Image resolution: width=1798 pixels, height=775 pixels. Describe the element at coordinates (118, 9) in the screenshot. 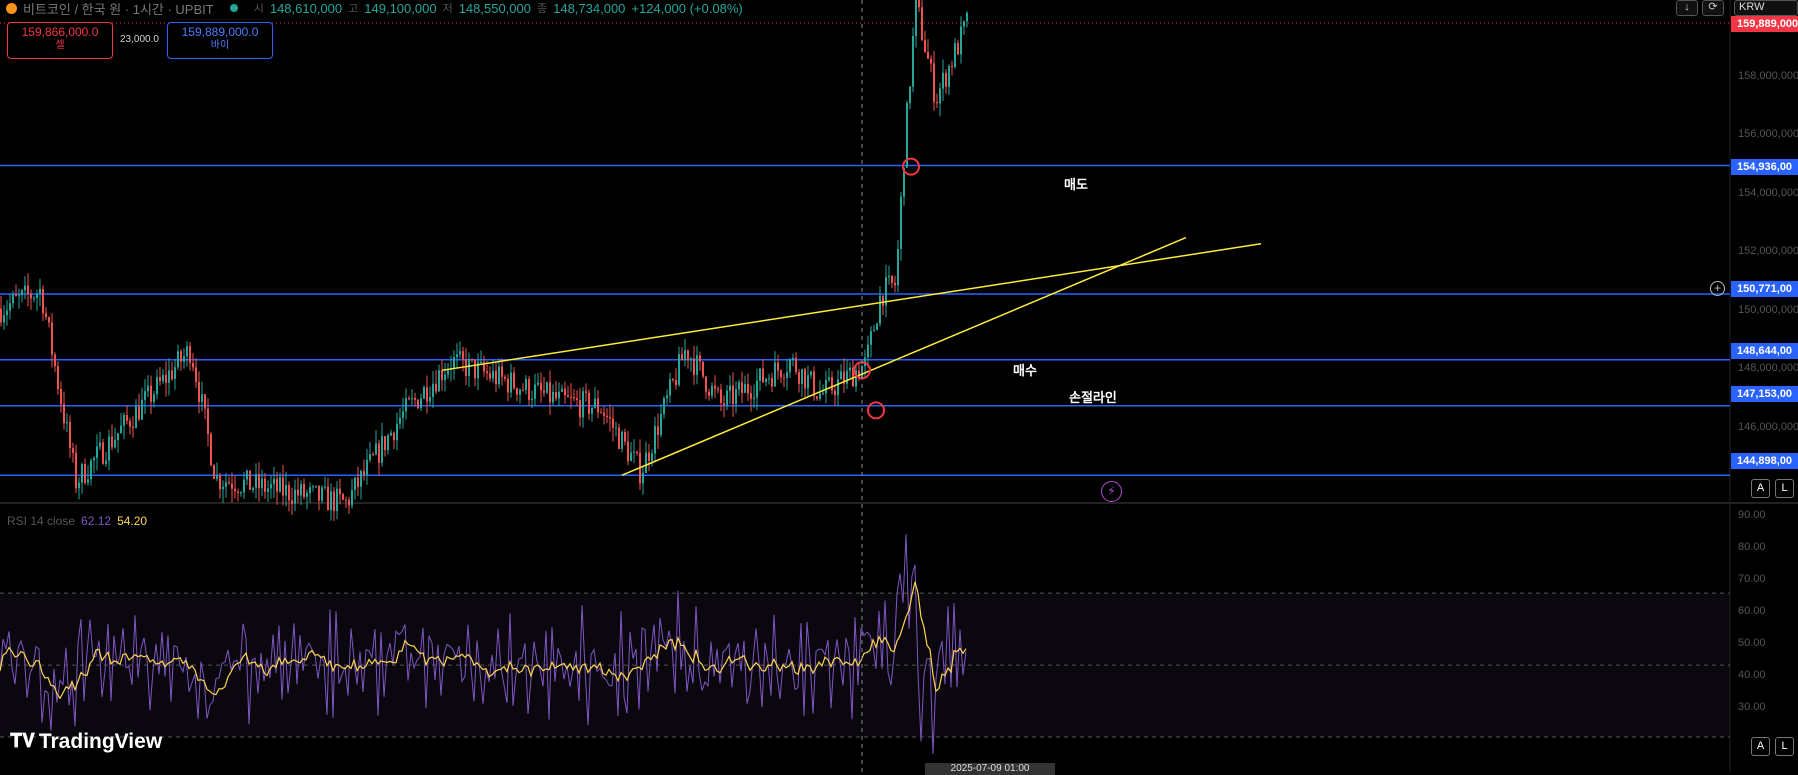

I see `symbol-title: 비트코인 / 한국 원 · 1시간 · UPBIT` at that location.